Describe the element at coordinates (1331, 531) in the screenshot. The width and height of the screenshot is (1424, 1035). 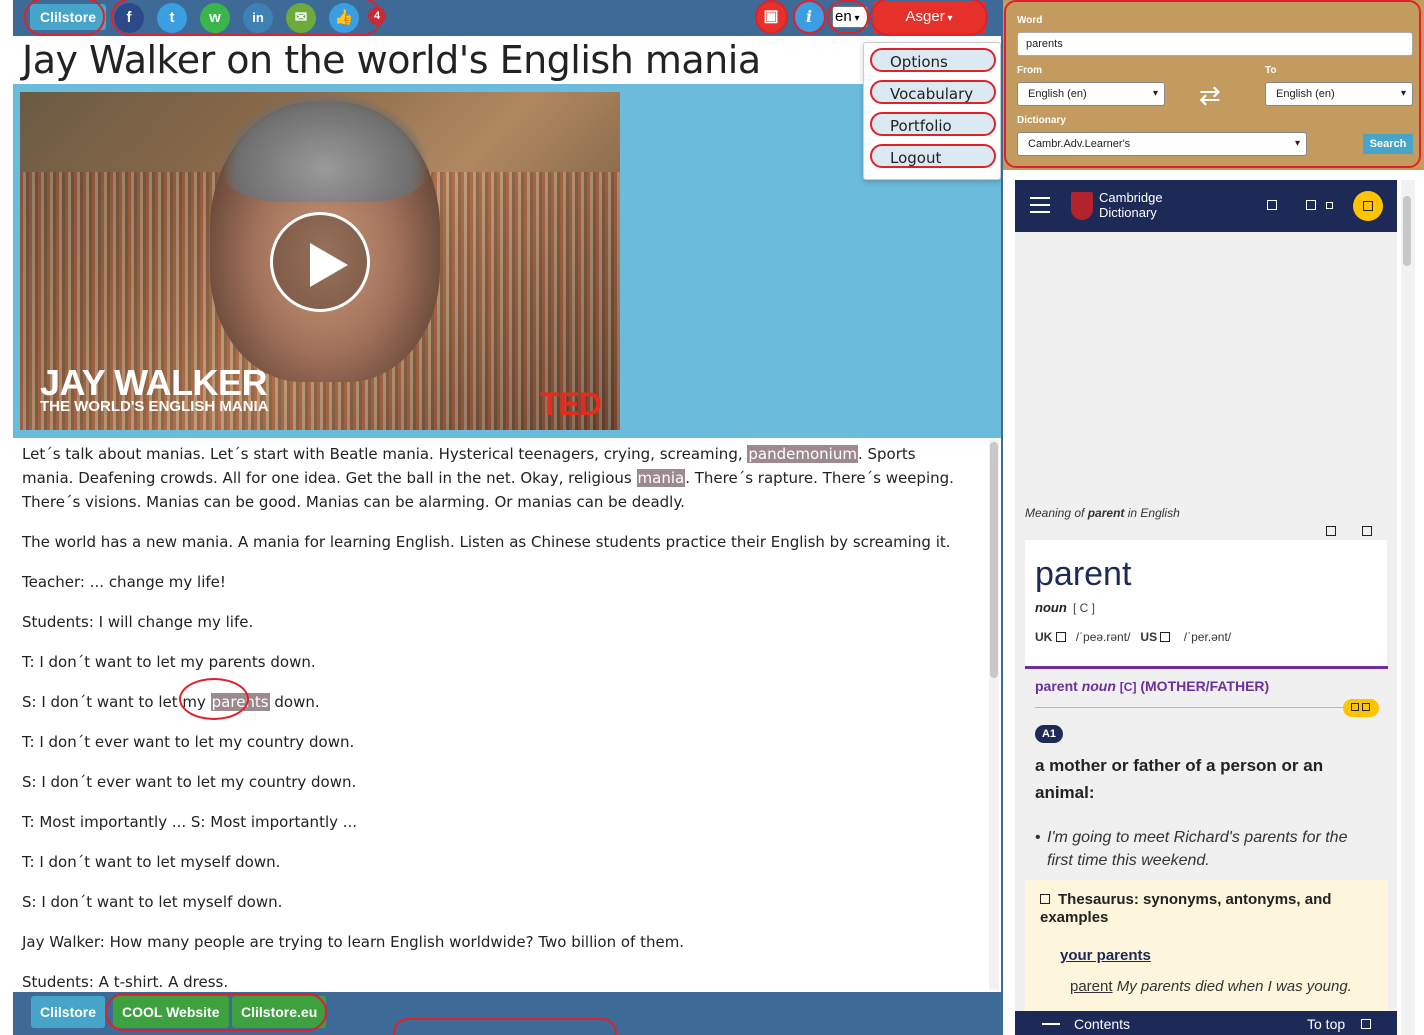
I see `share-icon` at that location.